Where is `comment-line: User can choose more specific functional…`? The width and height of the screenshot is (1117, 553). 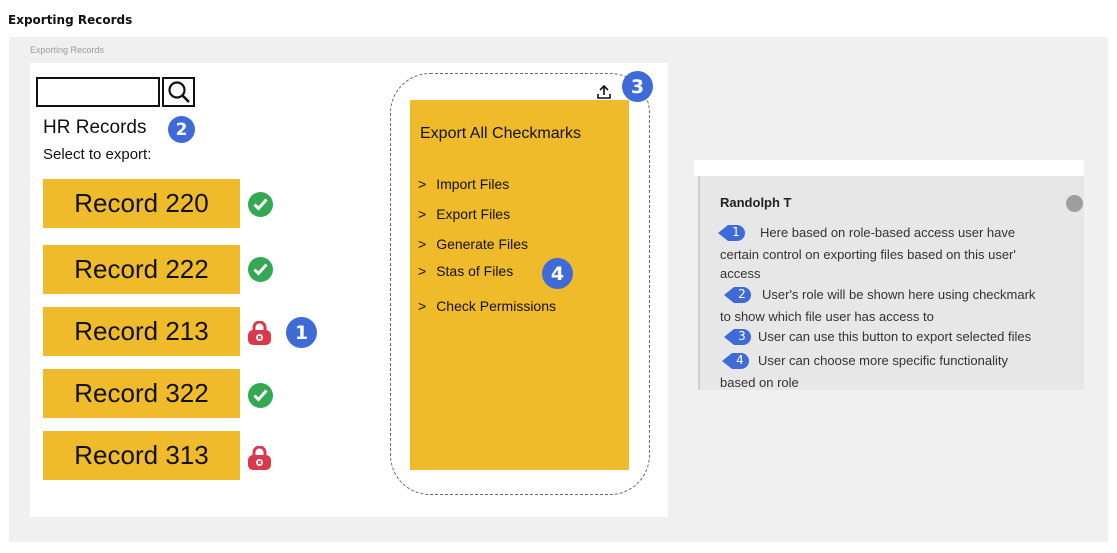
comment-line: User can choose more specific functional… is located at coordinates (883, 360).